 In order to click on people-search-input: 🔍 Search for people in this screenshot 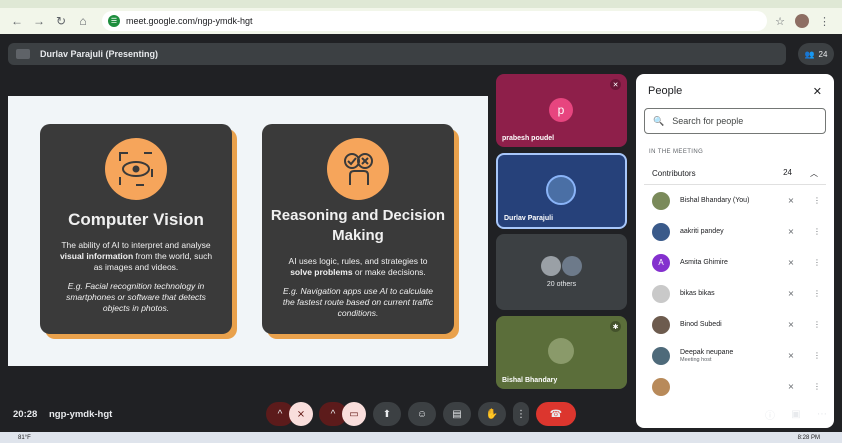, I will do `click(735, 121)`.